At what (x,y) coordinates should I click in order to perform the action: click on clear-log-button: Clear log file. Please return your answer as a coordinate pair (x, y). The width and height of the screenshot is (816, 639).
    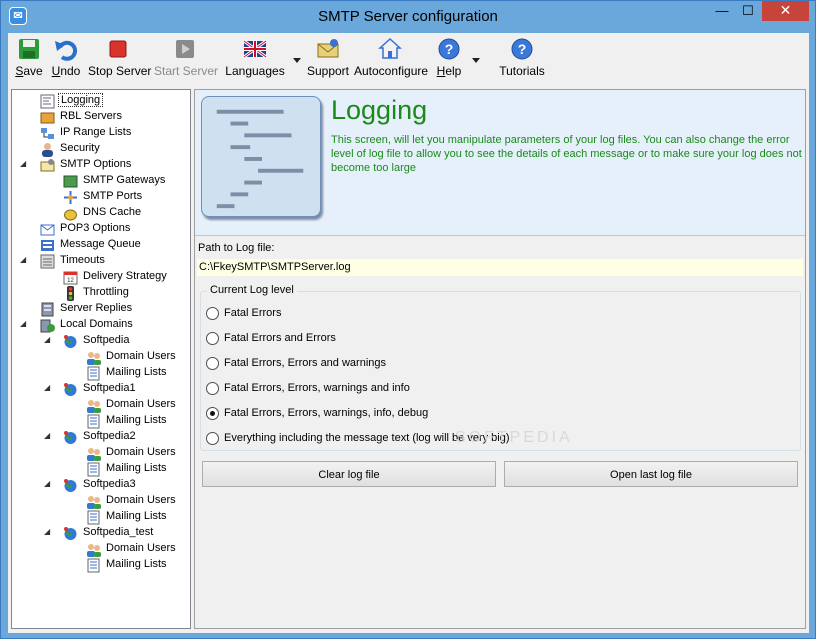
    Looking at the image, I should click on (349, 474).